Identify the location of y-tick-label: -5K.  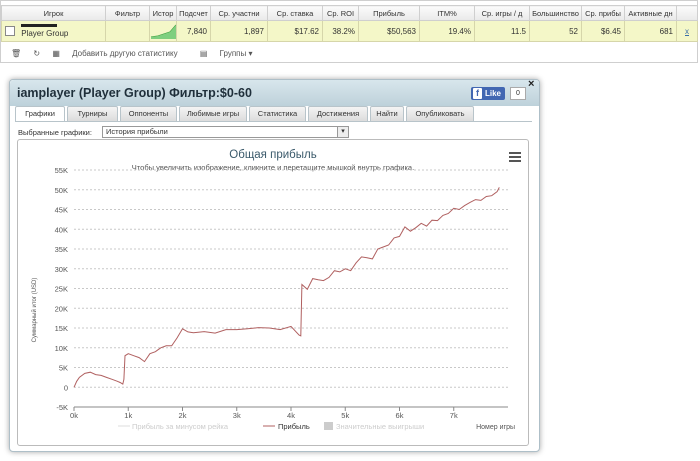
(62, 407).